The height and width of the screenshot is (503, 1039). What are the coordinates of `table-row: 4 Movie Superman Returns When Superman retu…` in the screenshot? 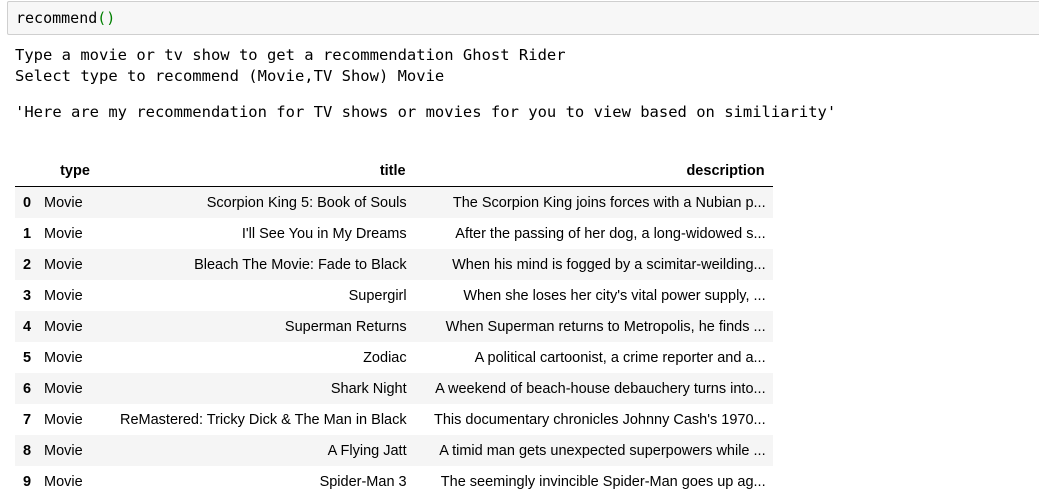 It's located at (394, 326).